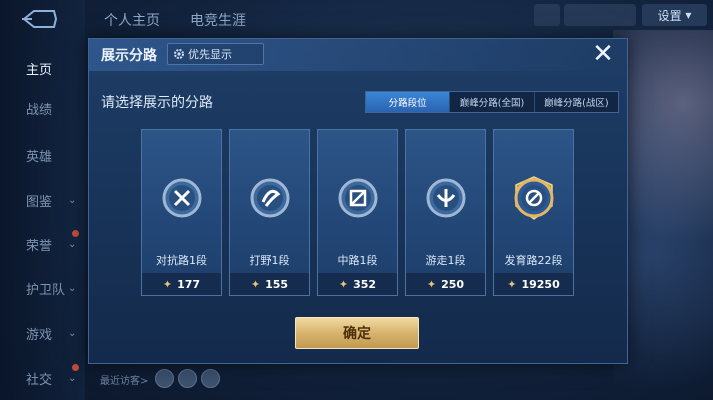 This screenshot has width=713, height=400. Describe the element at coordinates (445, 260) in the screenshot. I see `lane-rank-label: 游走1段` at that location.